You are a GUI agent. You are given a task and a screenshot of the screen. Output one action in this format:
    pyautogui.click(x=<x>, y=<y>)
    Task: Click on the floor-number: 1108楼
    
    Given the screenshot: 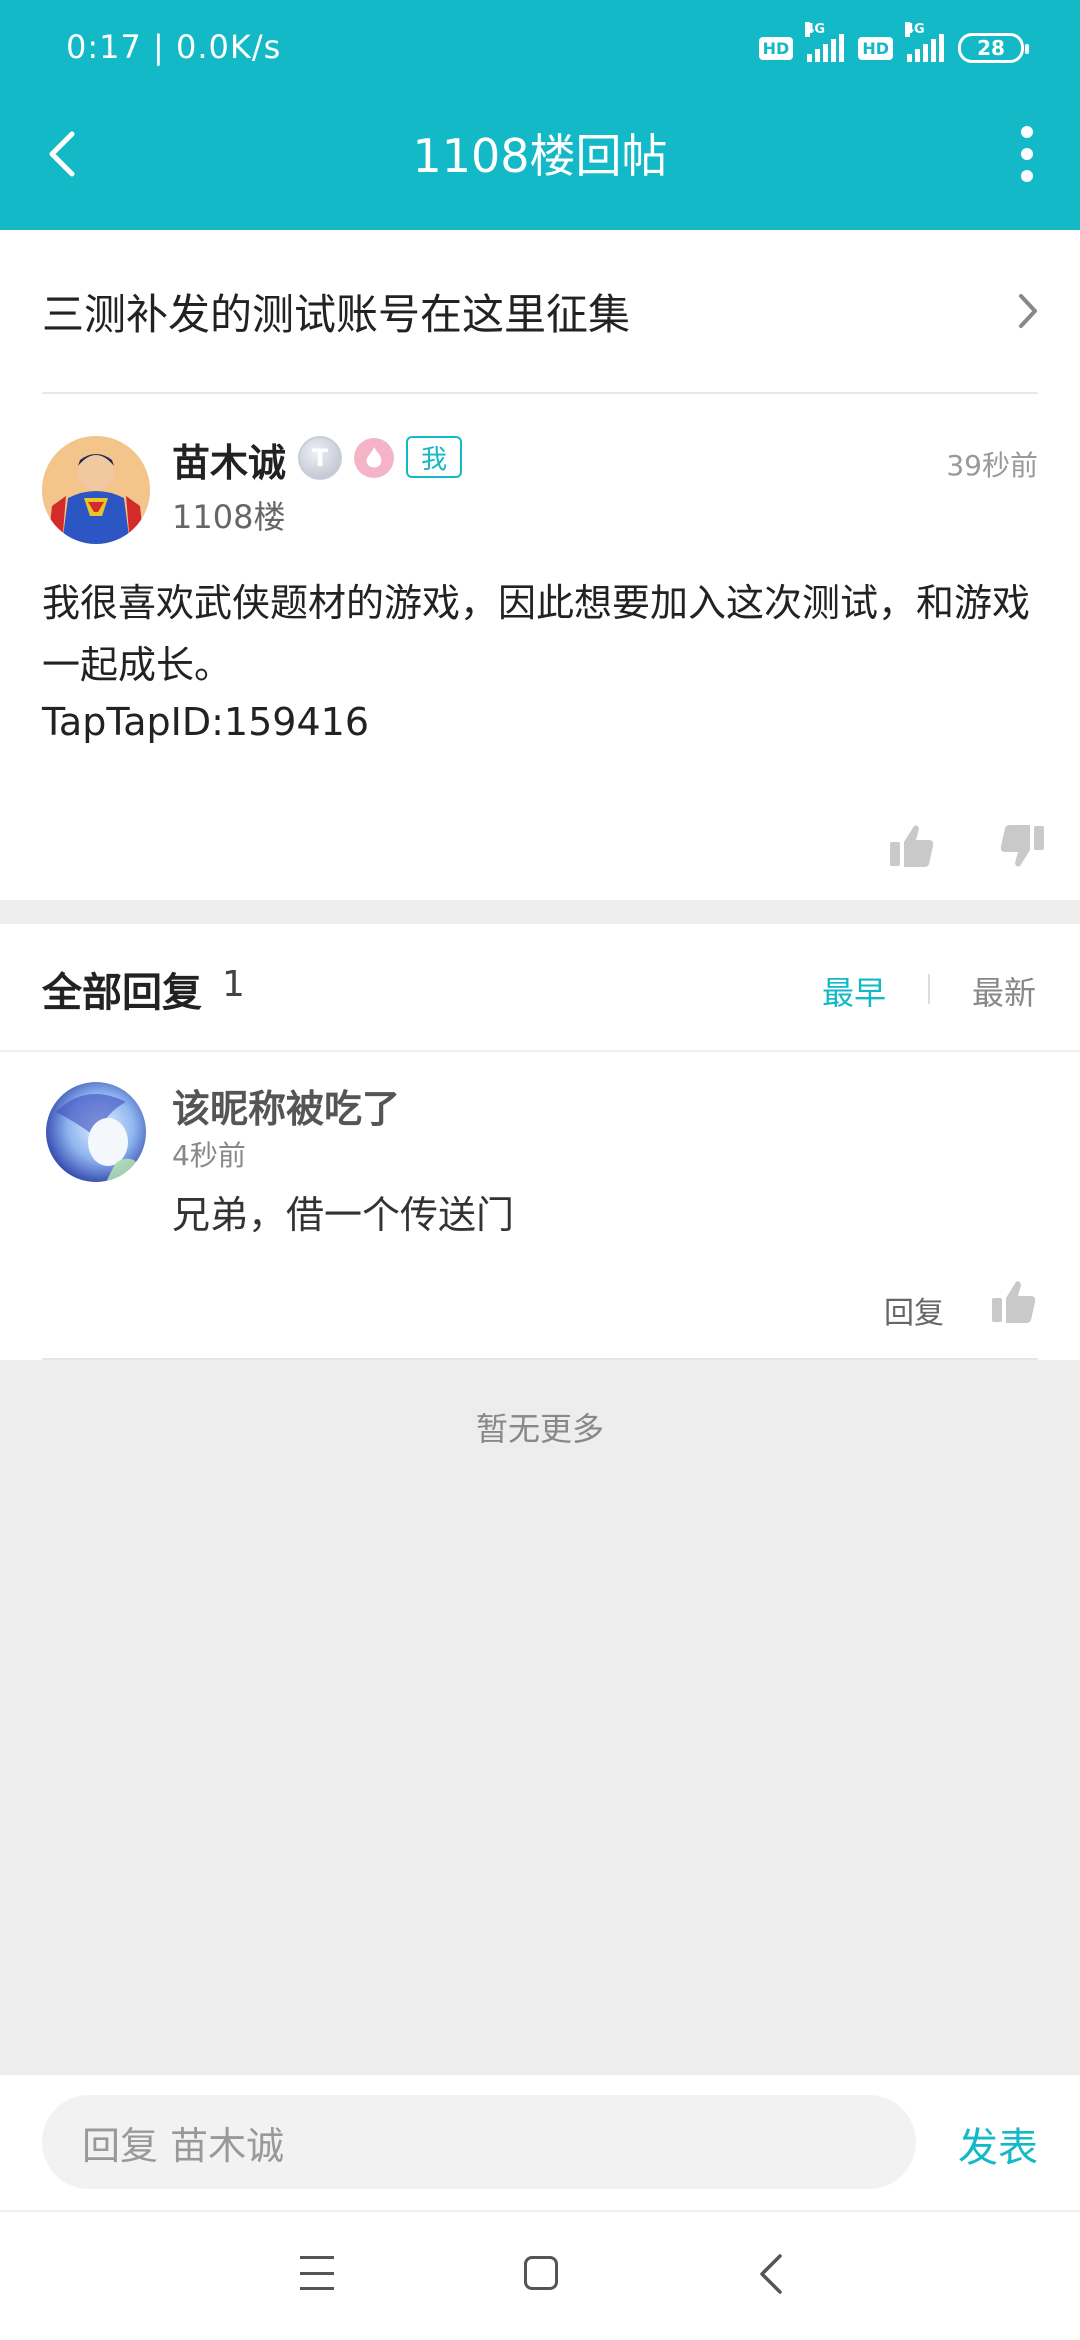 What is the action you would take?
    pyautogui.click(x=229, y=517)
    